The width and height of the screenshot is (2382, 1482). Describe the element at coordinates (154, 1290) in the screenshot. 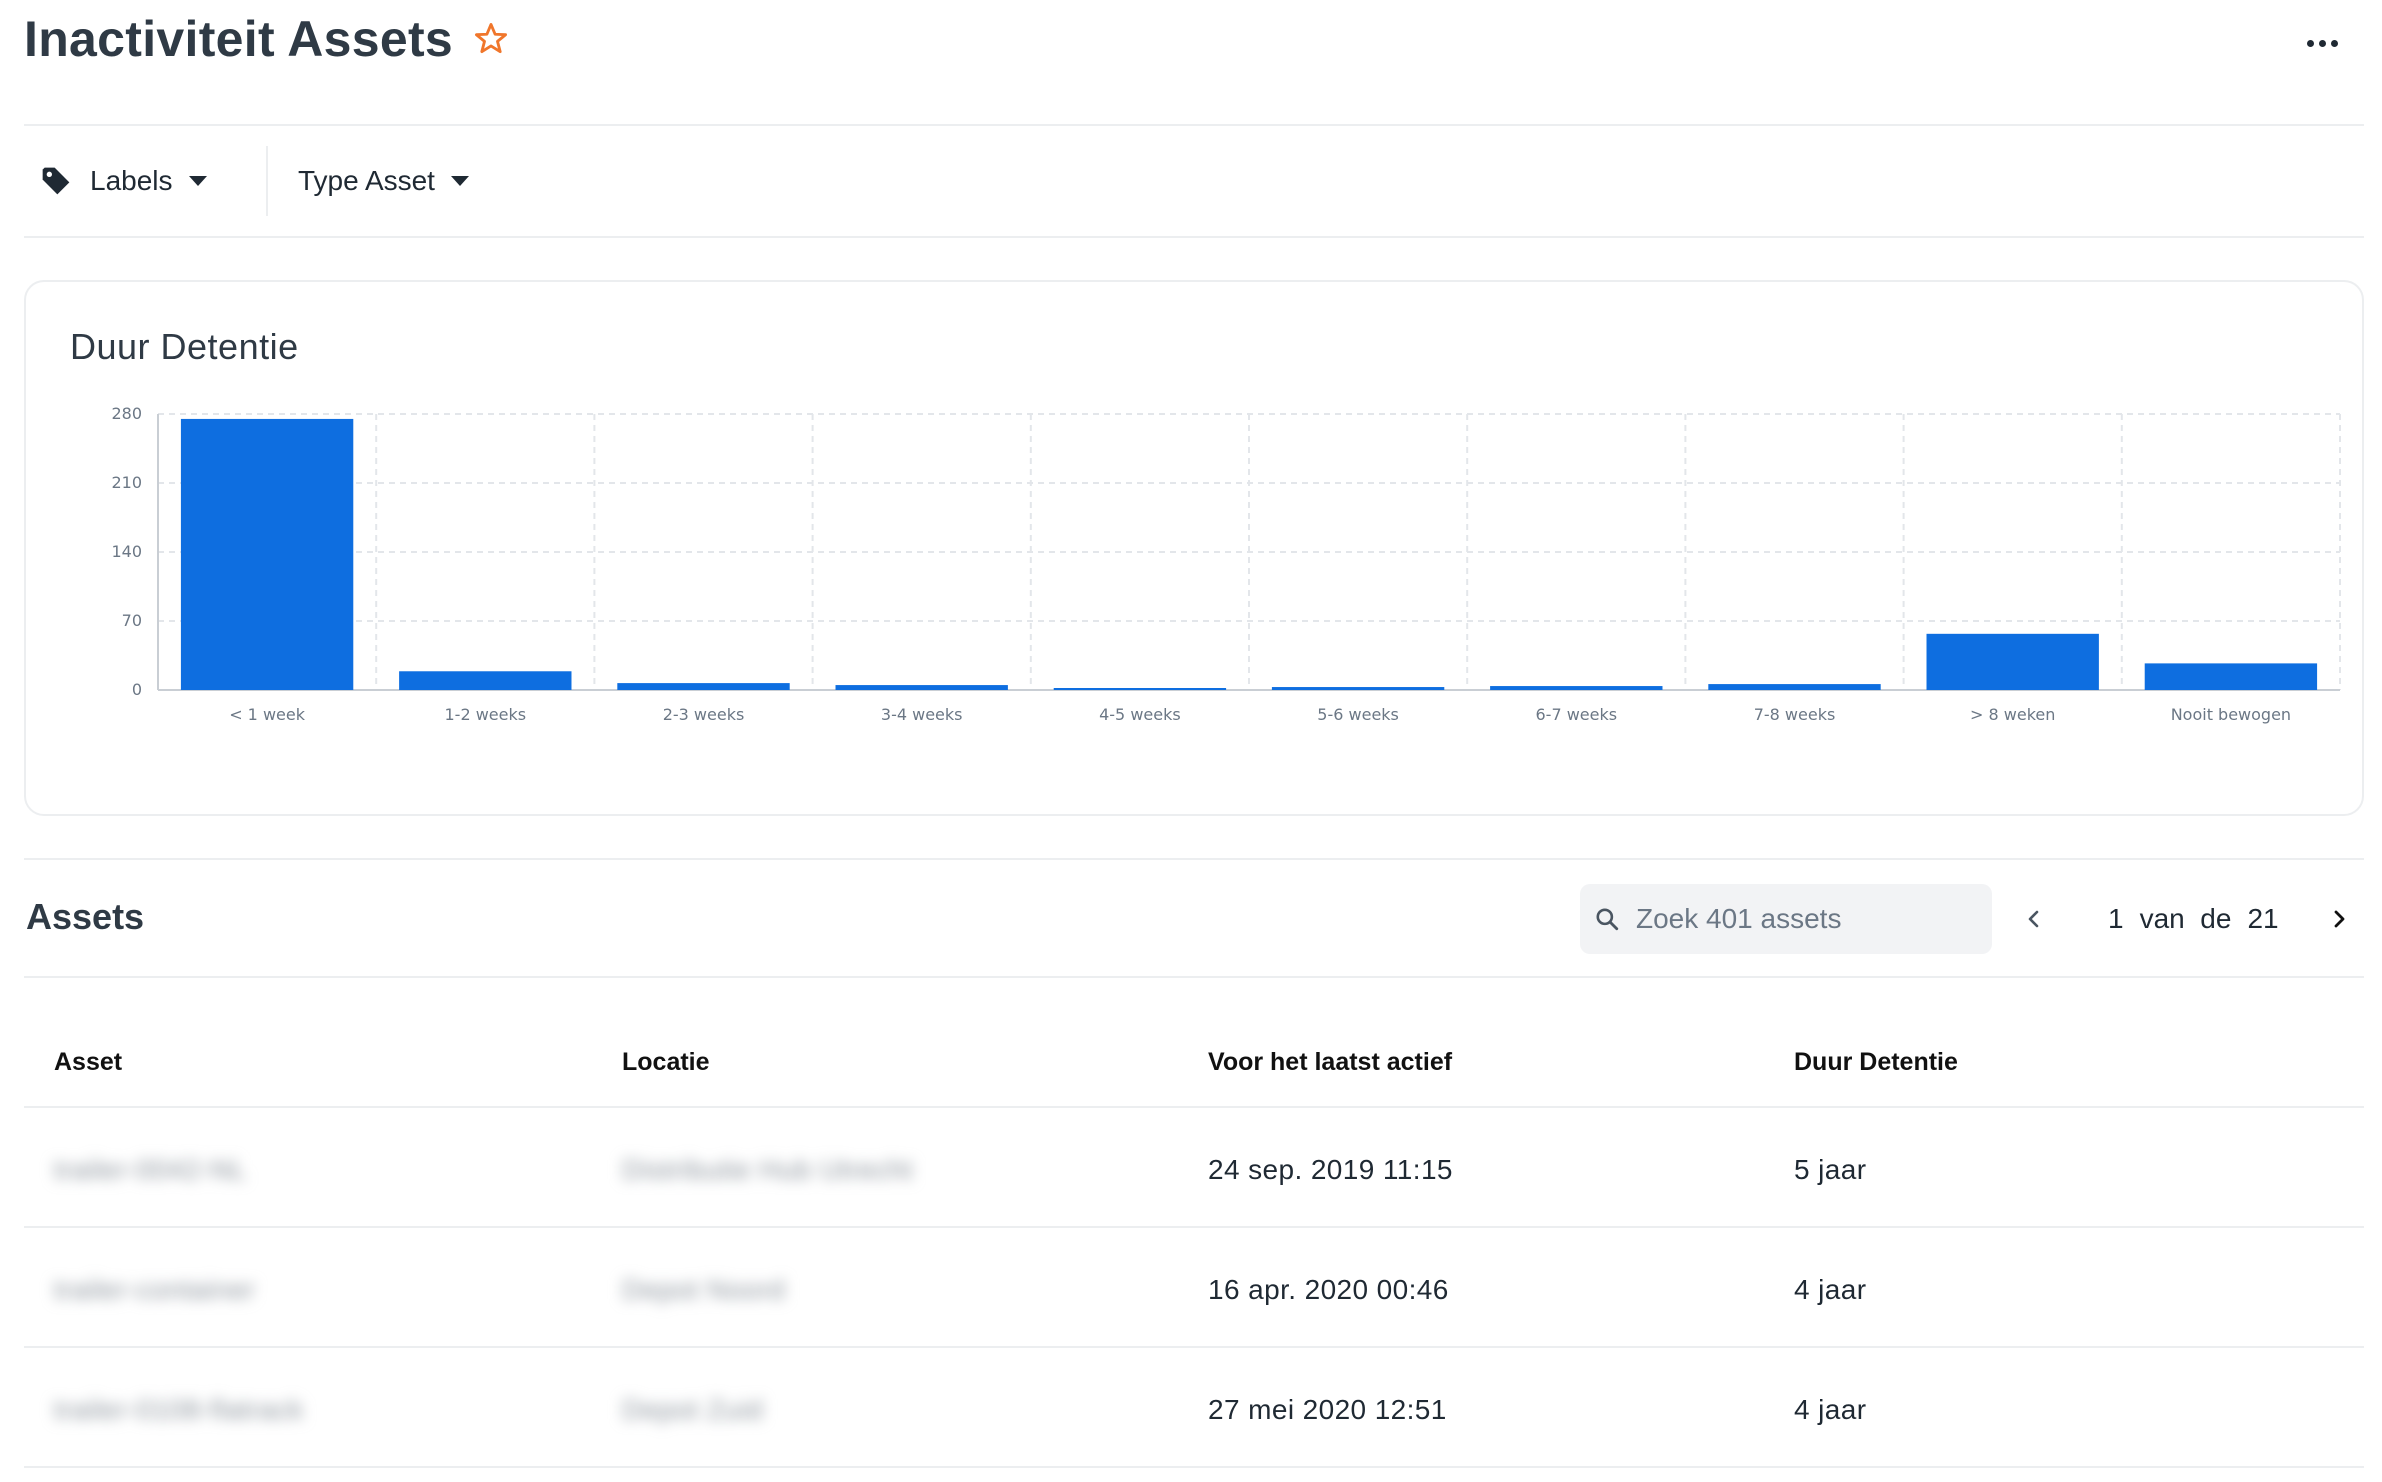

I see `asset-name: trailer-container` at that location.